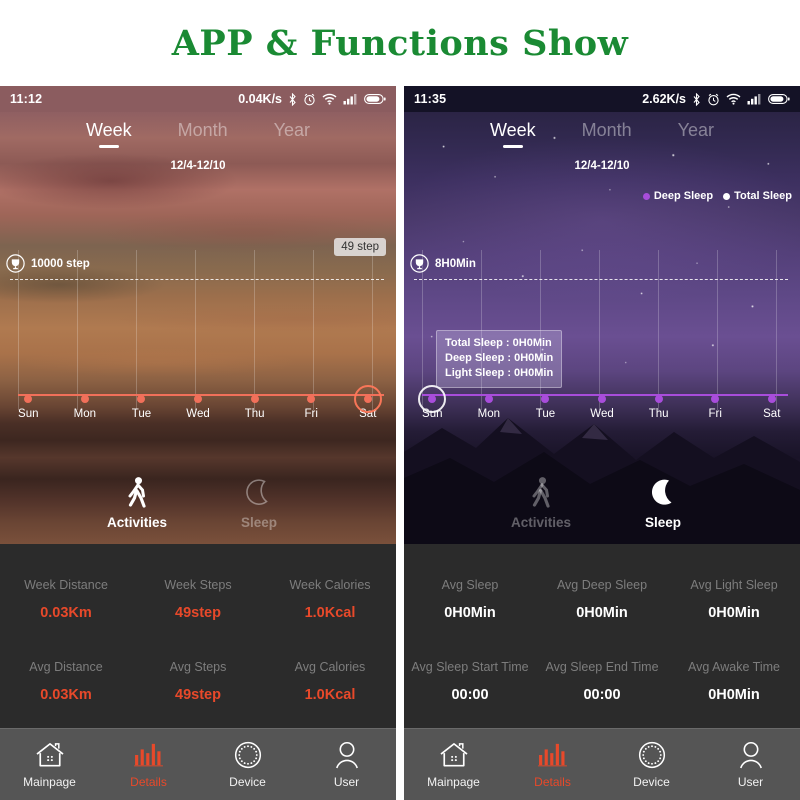  I want to click on nav-label-details: Details, so click(148, 782).